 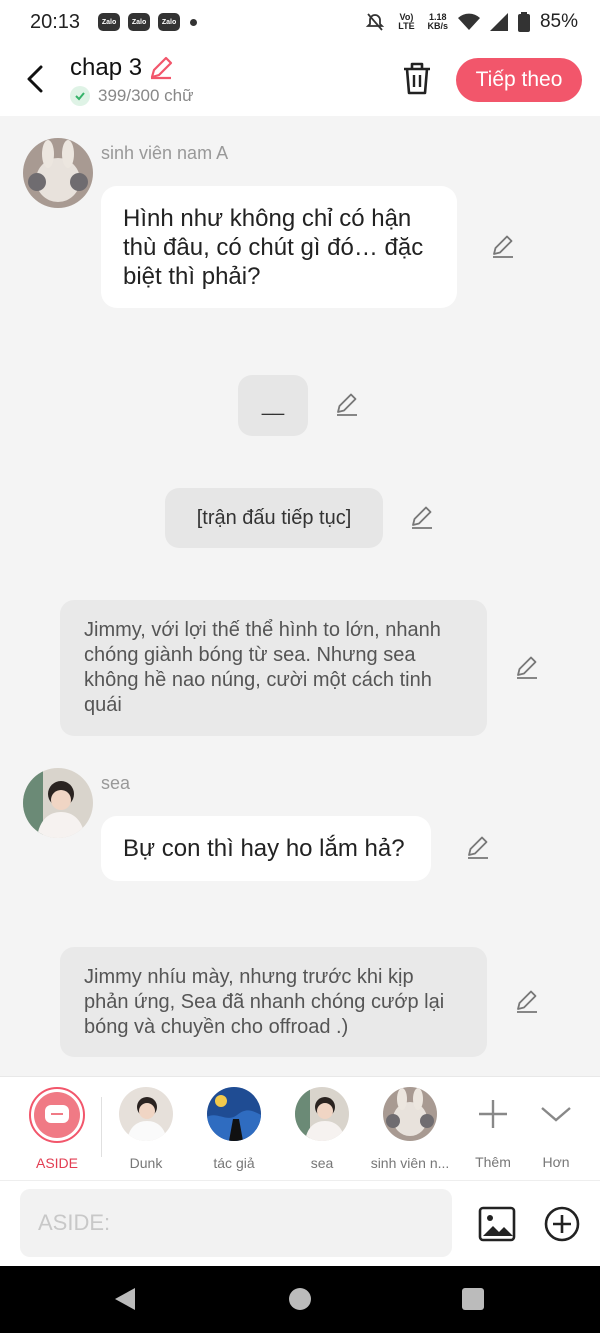 I want to click on center-message: [trận đấu tiếp tục], so click(x=274, y=518).